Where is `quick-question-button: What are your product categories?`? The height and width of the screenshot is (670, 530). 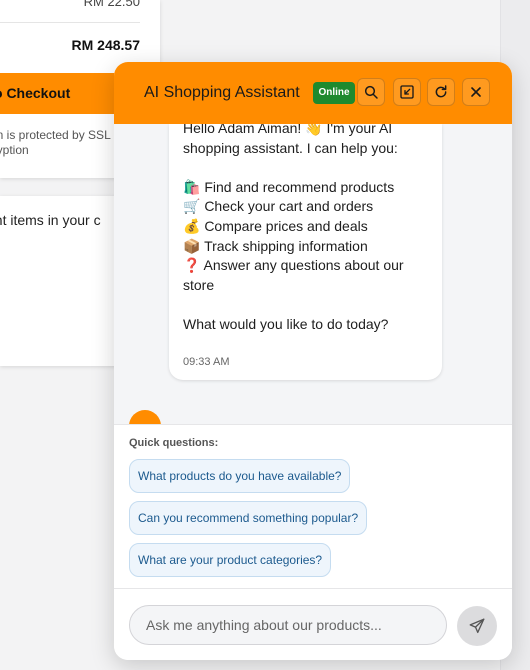 quick-question-button: What are your product categories? is located at coordinates (230, 560).